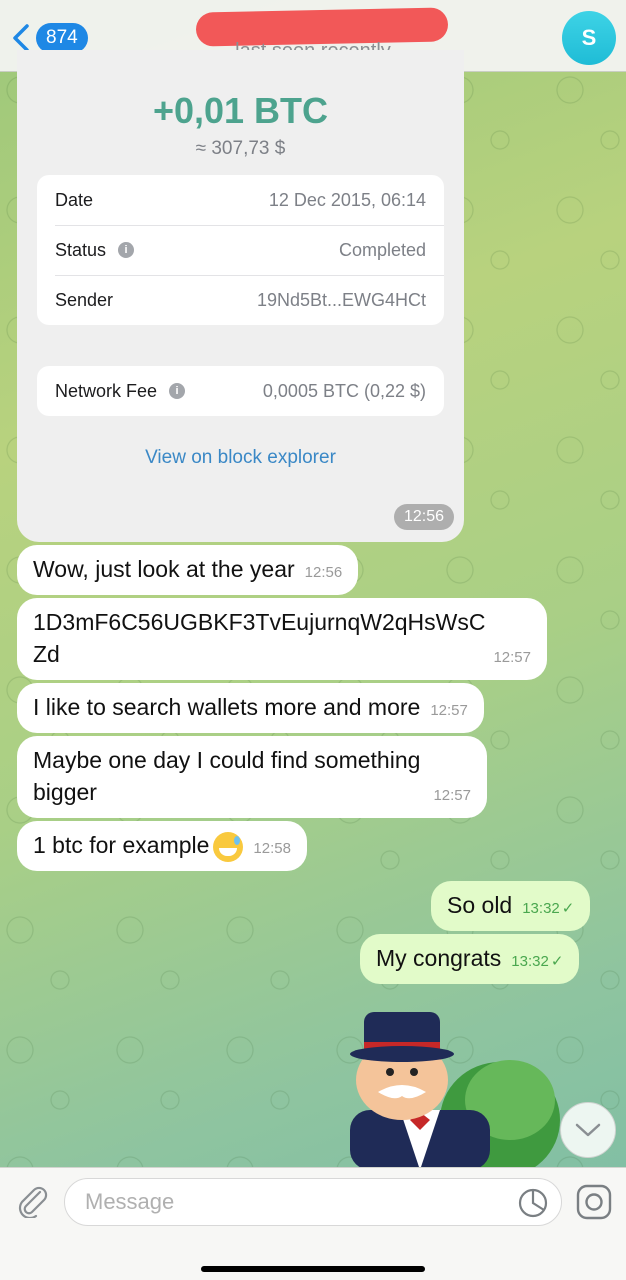 The width and height of the screenshot is (626, 1280). What do you see at coordinates (240, 110) in the screenshot?
I see `transaction-amount: +0,01 BTC` at bounding box center [240, 110].